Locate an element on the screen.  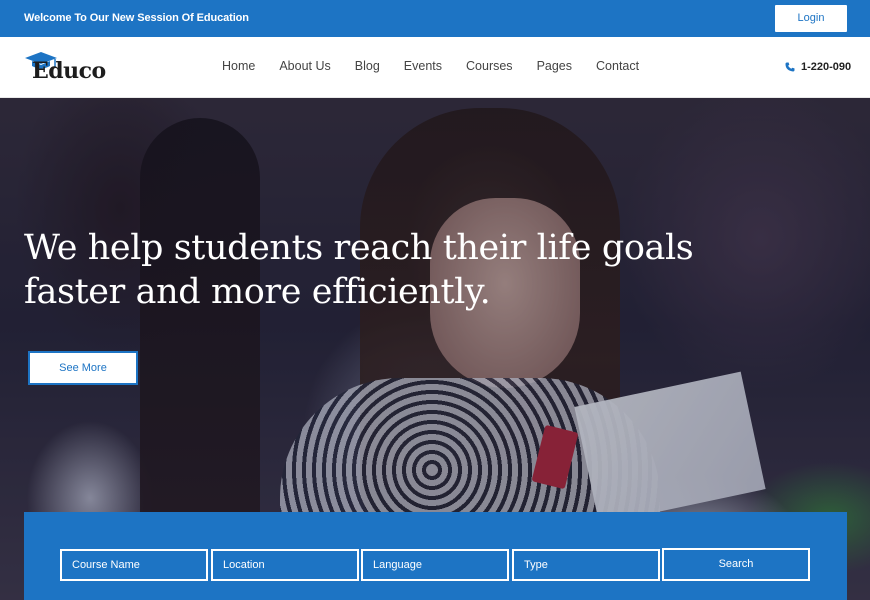
nav-courses: Courses is located at coordinates (489, 66).